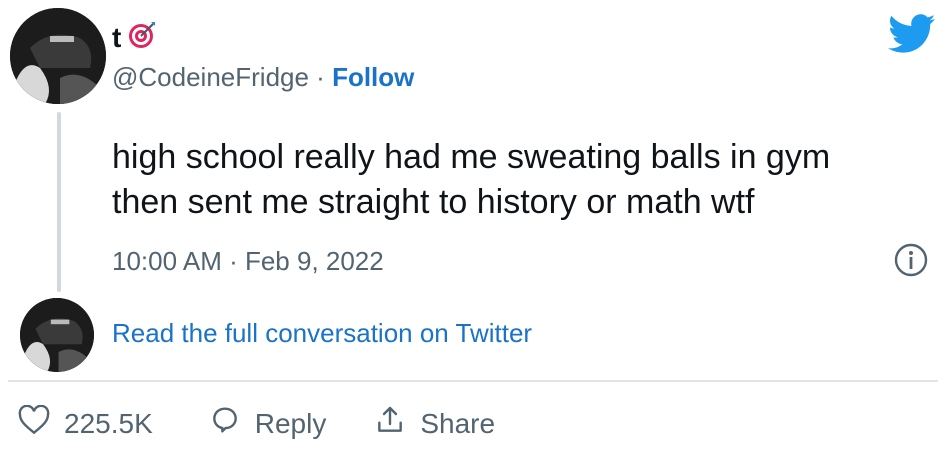  What do you see at coordinates (108, 423) in the screenshot?
I see `like-count: 225.5K` at bounding box center [108, 423].